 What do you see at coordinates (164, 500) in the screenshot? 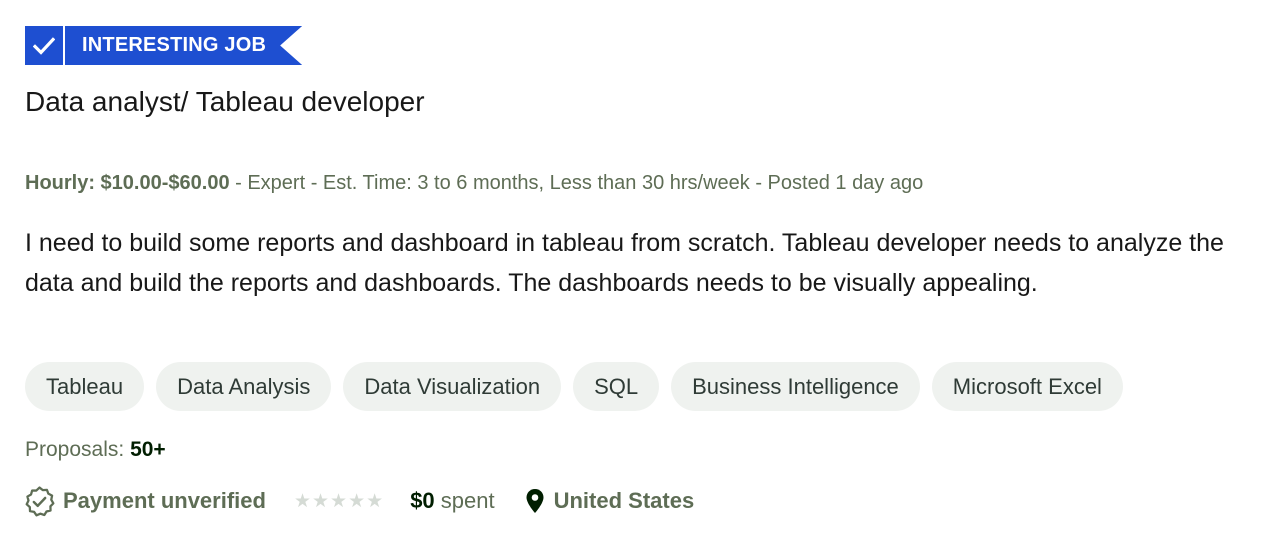
I see `payment-status-label: Payment unverified` at bounding box center [164, 500].